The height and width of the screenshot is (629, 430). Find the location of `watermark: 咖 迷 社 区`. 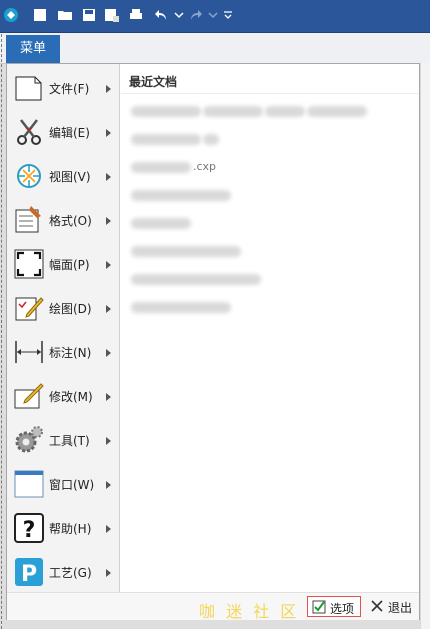

watermark: 咖 迷 社 区 is located at coordinates (249, 611).